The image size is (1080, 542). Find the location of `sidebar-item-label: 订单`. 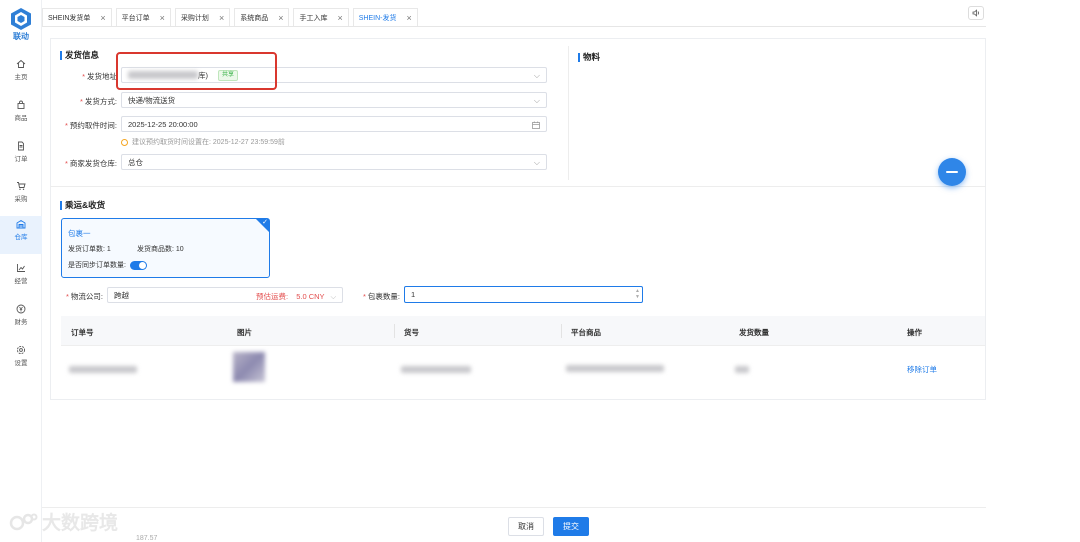

sidebar-item-label: 订单 is located at coordinates (21, 159).